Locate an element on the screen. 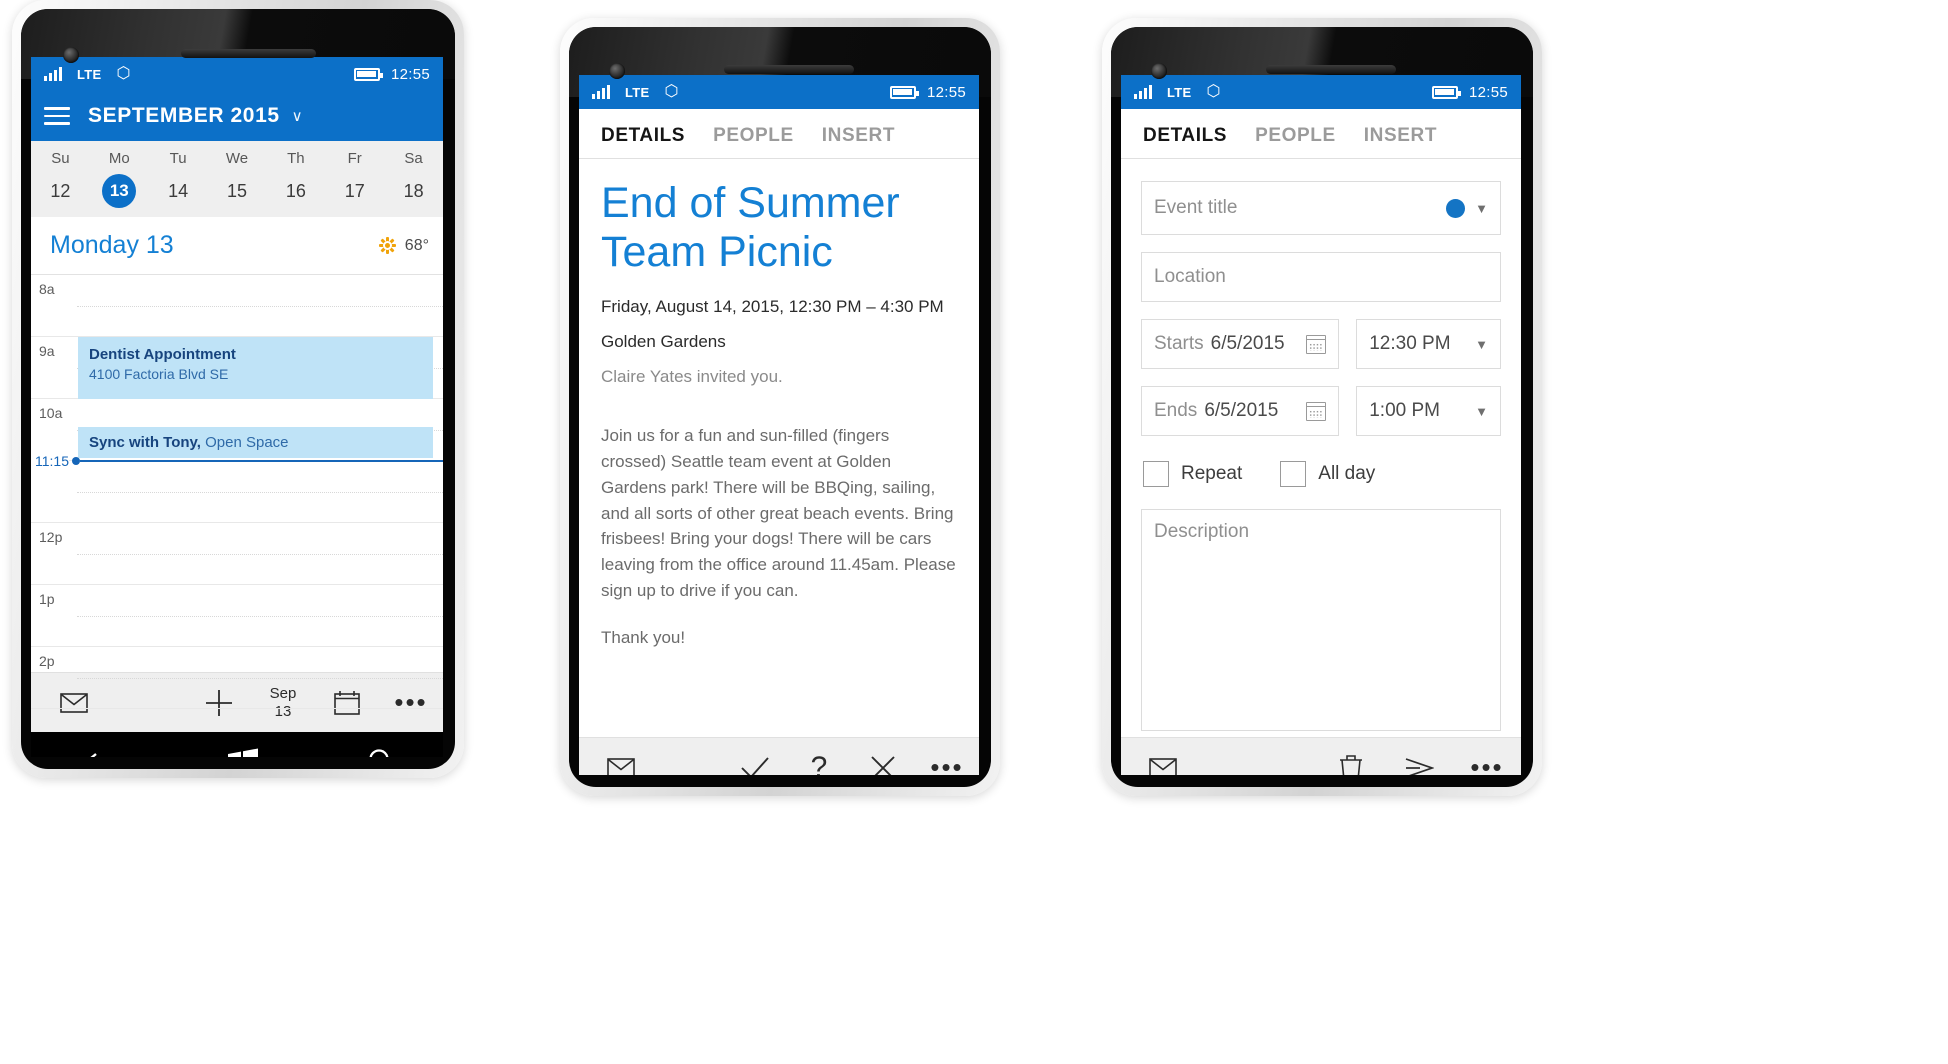 The image size is (1948, 1064). date-cell-14: 14 is located at coordinates (178, 191).